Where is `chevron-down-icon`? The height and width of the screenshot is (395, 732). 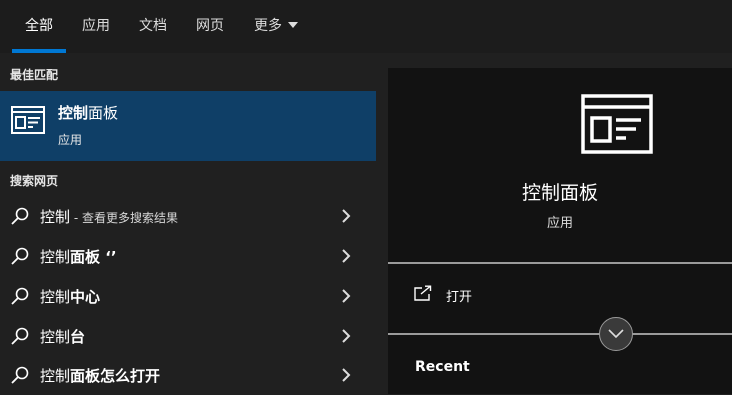 chevron-down-icon is located at coordinates (616, 334).